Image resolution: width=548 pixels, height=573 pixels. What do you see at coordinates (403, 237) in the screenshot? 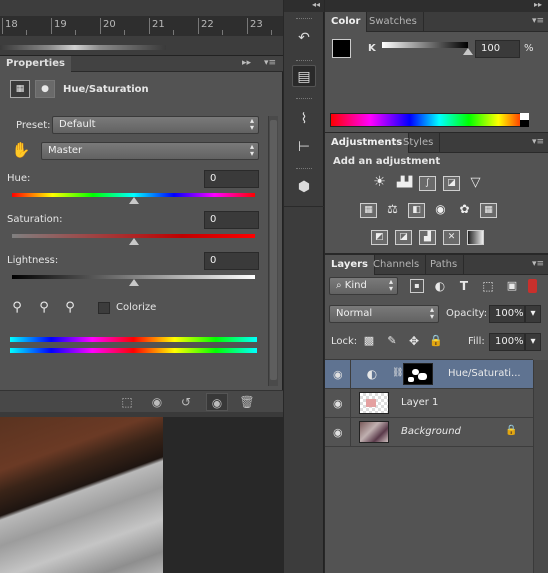
I see `posterize-icon: ◪` at bounding box center [403, 237].